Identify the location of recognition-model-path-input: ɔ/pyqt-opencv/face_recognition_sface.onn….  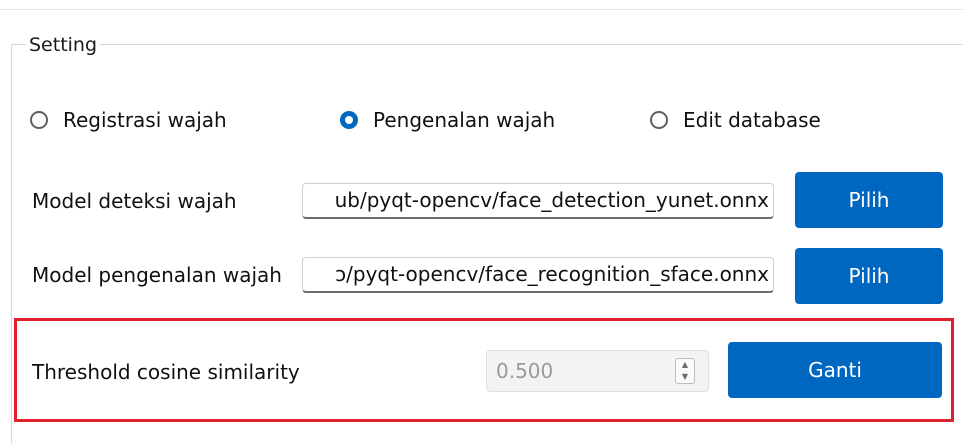
(538, 275).